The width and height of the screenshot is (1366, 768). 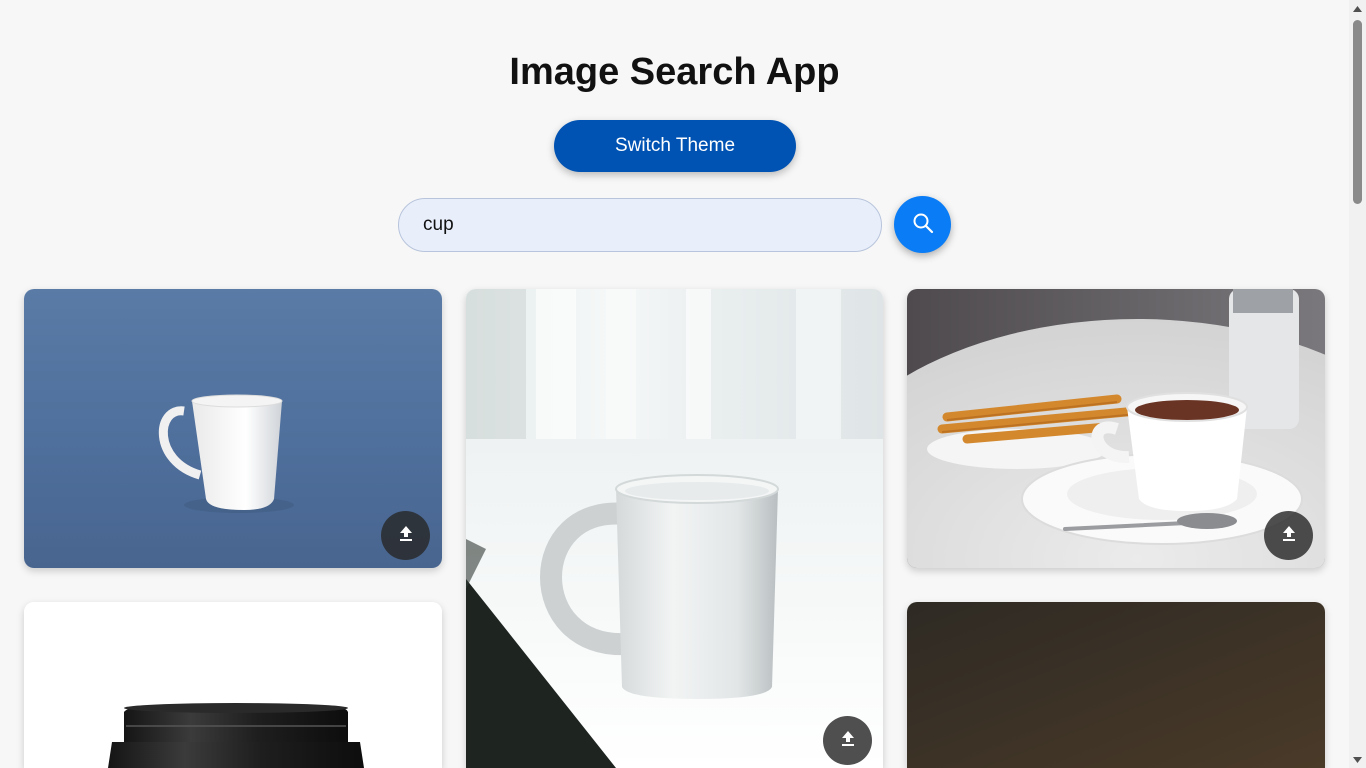 I want to click on search-input, so click(x=640, y=225).